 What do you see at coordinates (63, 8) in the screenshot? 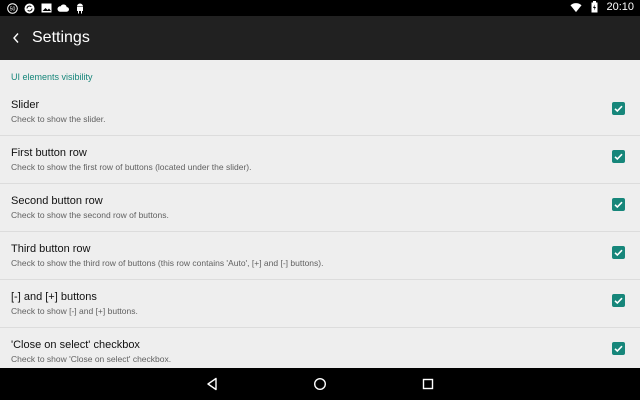
I see `cloud-icon` at bounding box center [63, 8].